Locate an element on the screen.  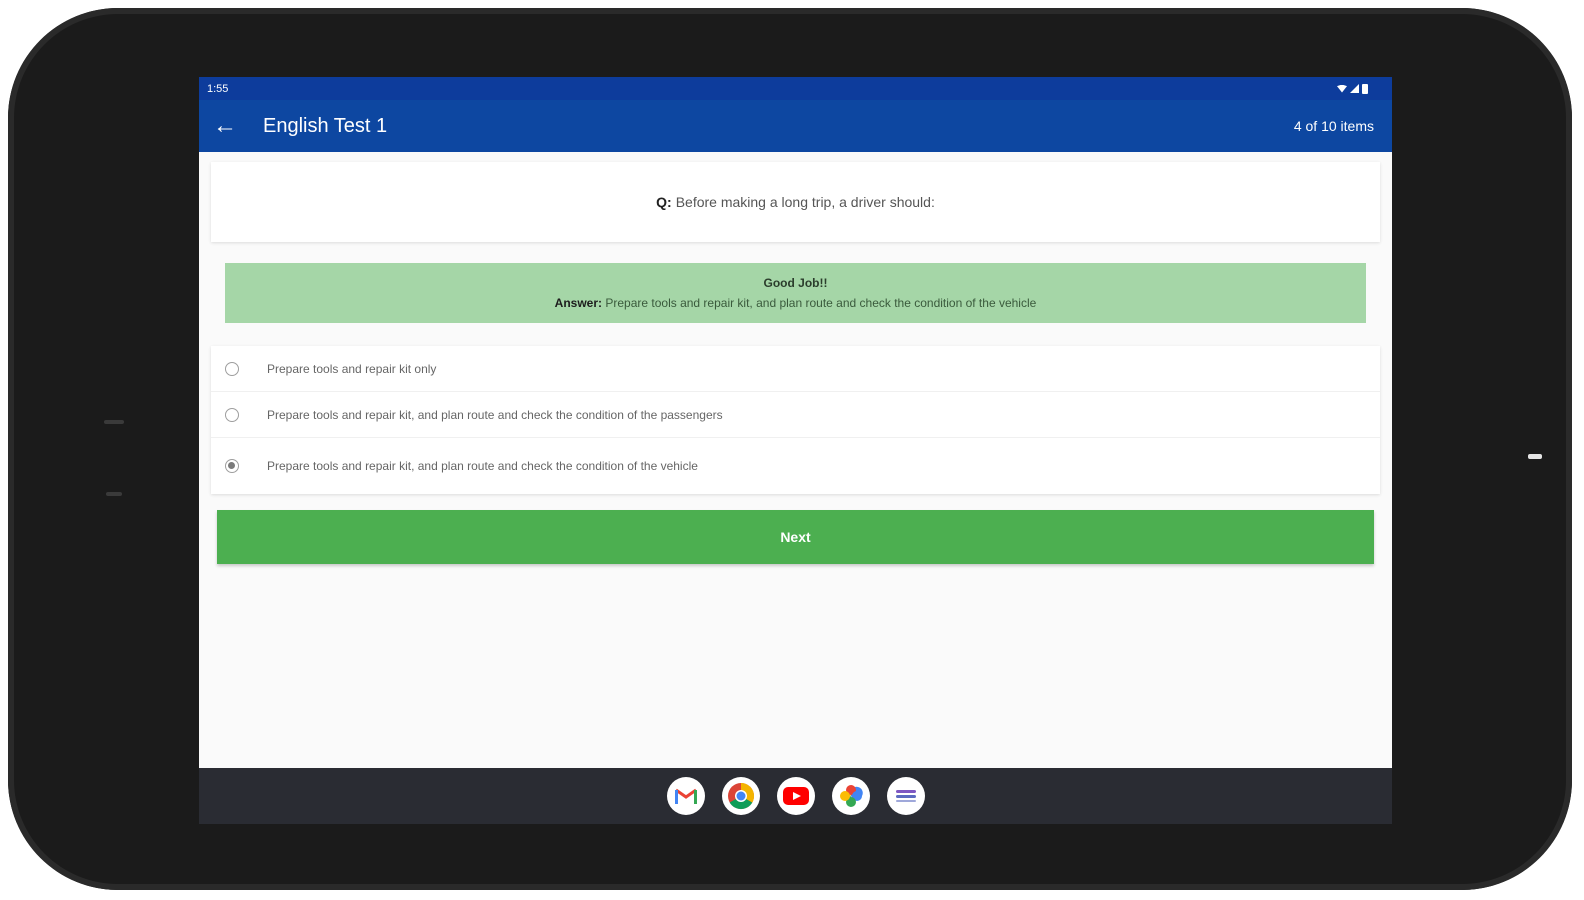
app-dock is located at coordinates (795, 796).